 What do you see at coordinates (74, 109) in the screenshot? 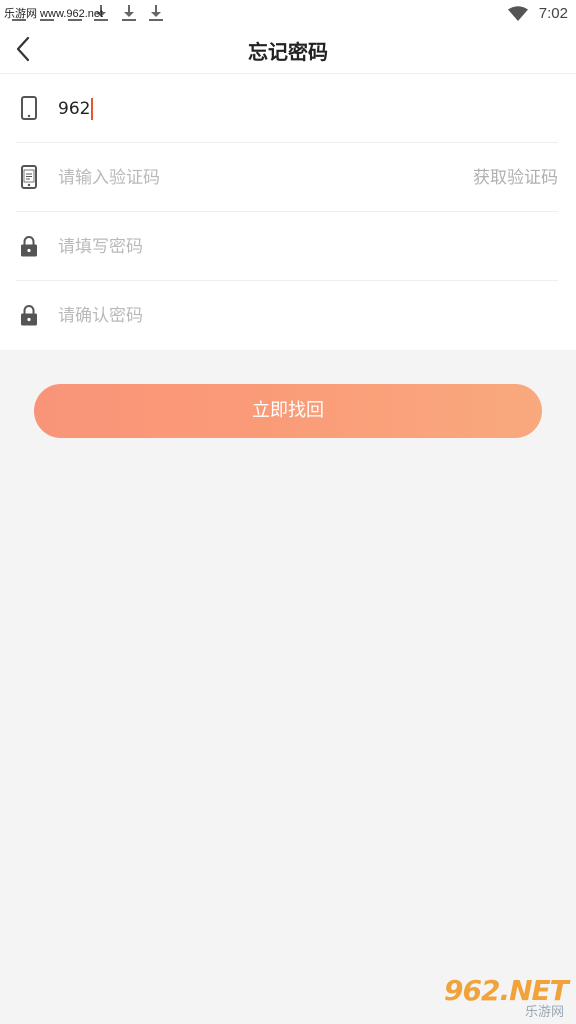
I see `phone-value: 962` at bounding box center [74, 109].